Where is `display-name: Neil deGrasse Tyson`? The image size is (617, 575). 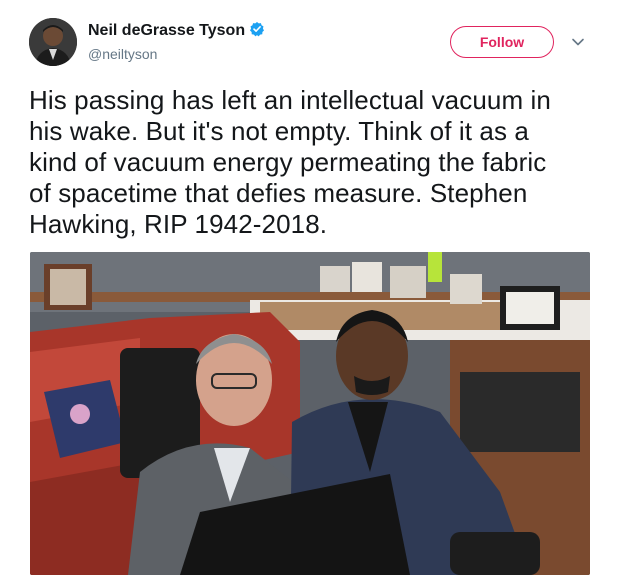
display-name: Neil deGrasse Tyson is located at coordinates (176, 32).